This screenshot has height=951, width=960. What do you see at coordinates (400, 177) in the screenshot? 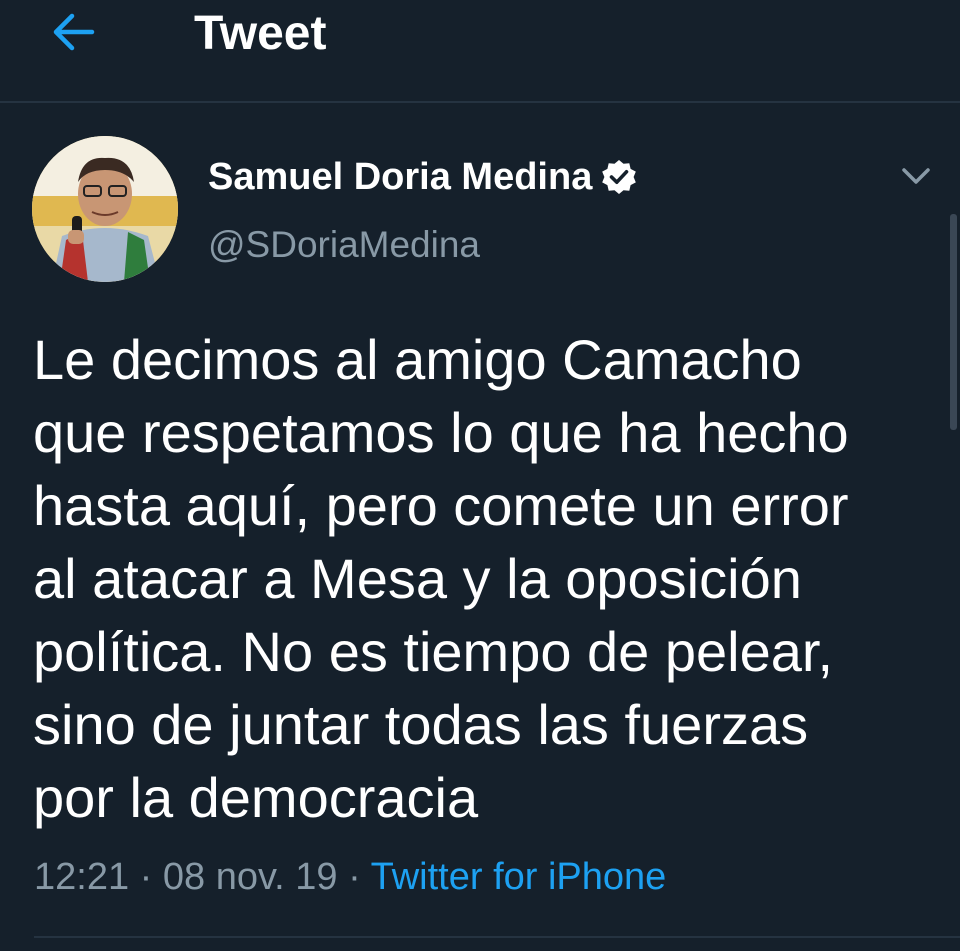
I see `author-display-name: Samuel Doria Medina` at bounding box center [400, 177].